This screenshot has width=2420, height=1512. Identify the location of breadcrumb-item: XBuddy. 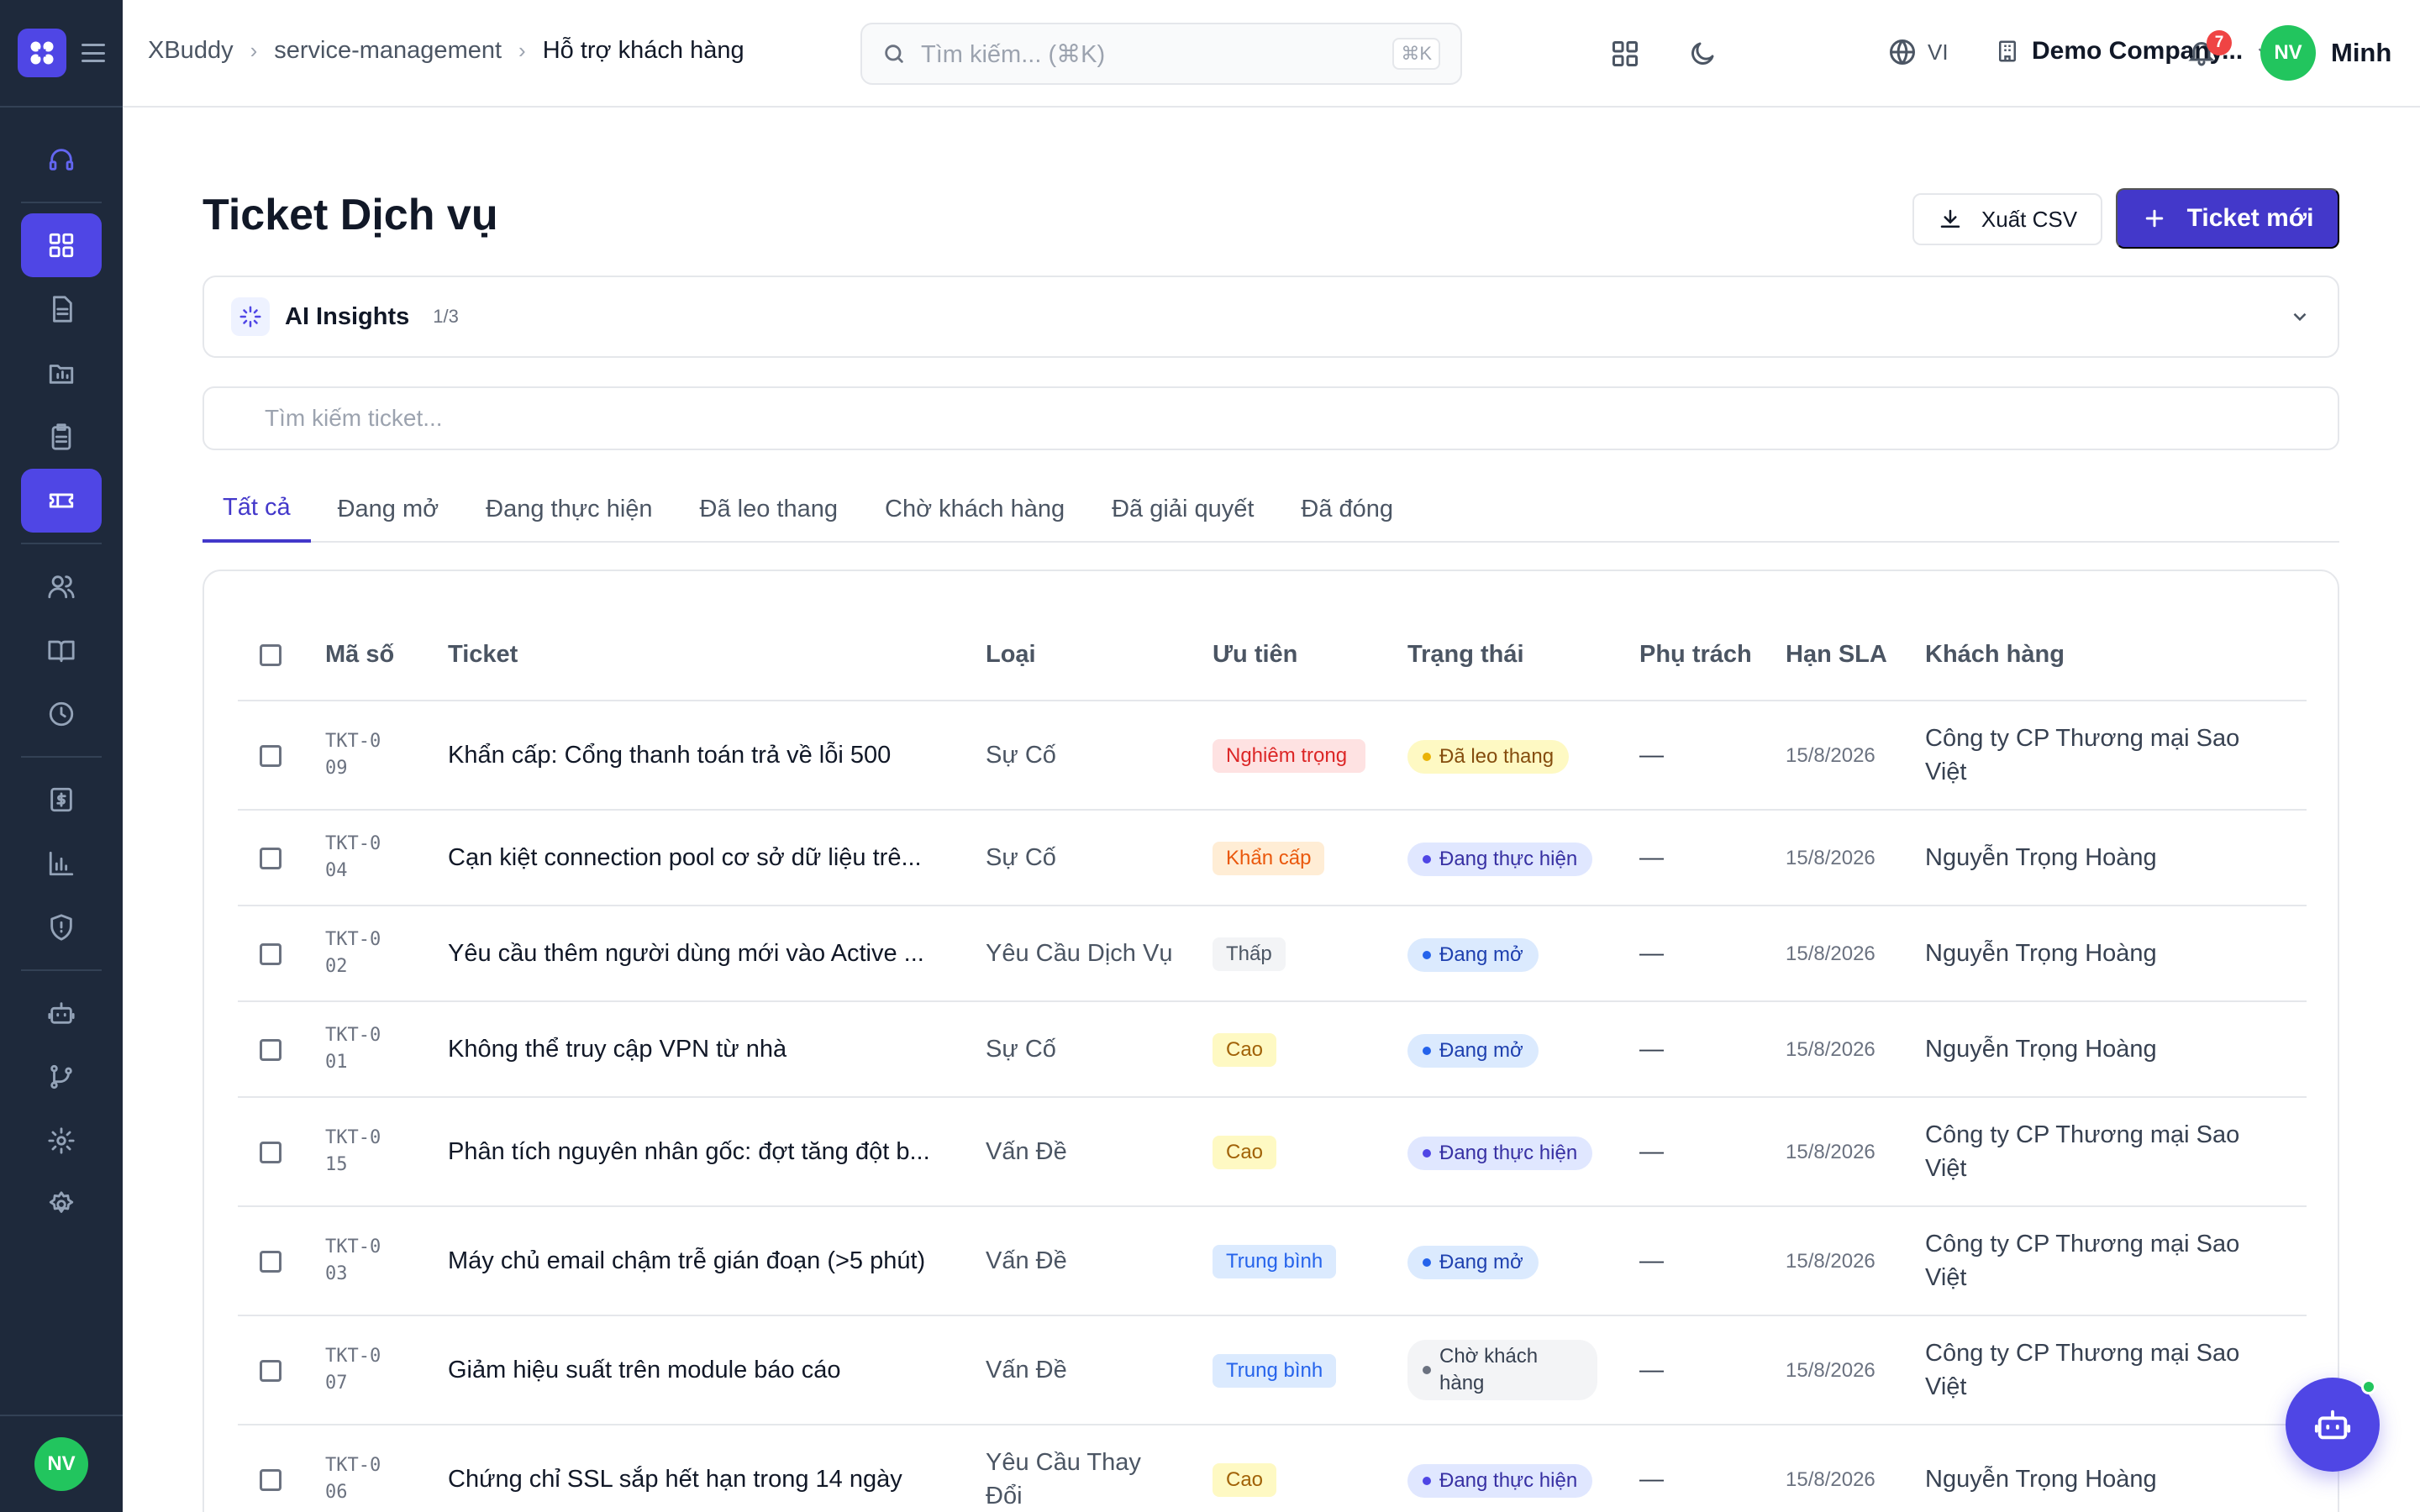
(191, 51).